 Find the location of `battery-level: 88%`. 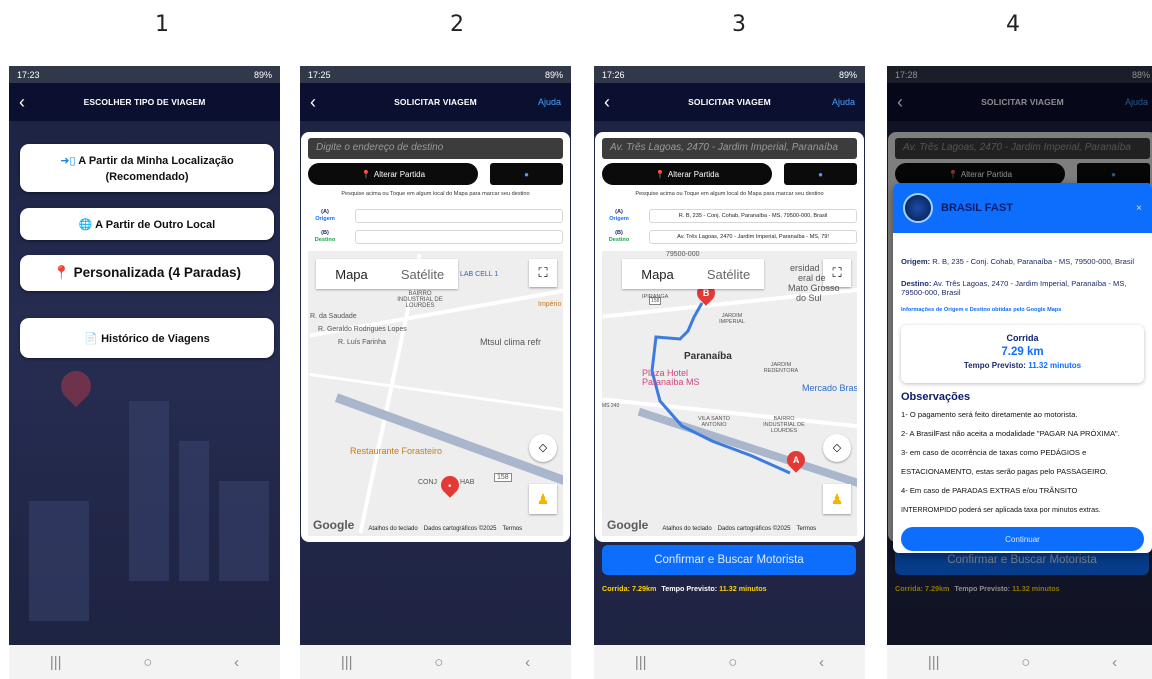

battery-level: 88% is located at coordinates (1140, 74).